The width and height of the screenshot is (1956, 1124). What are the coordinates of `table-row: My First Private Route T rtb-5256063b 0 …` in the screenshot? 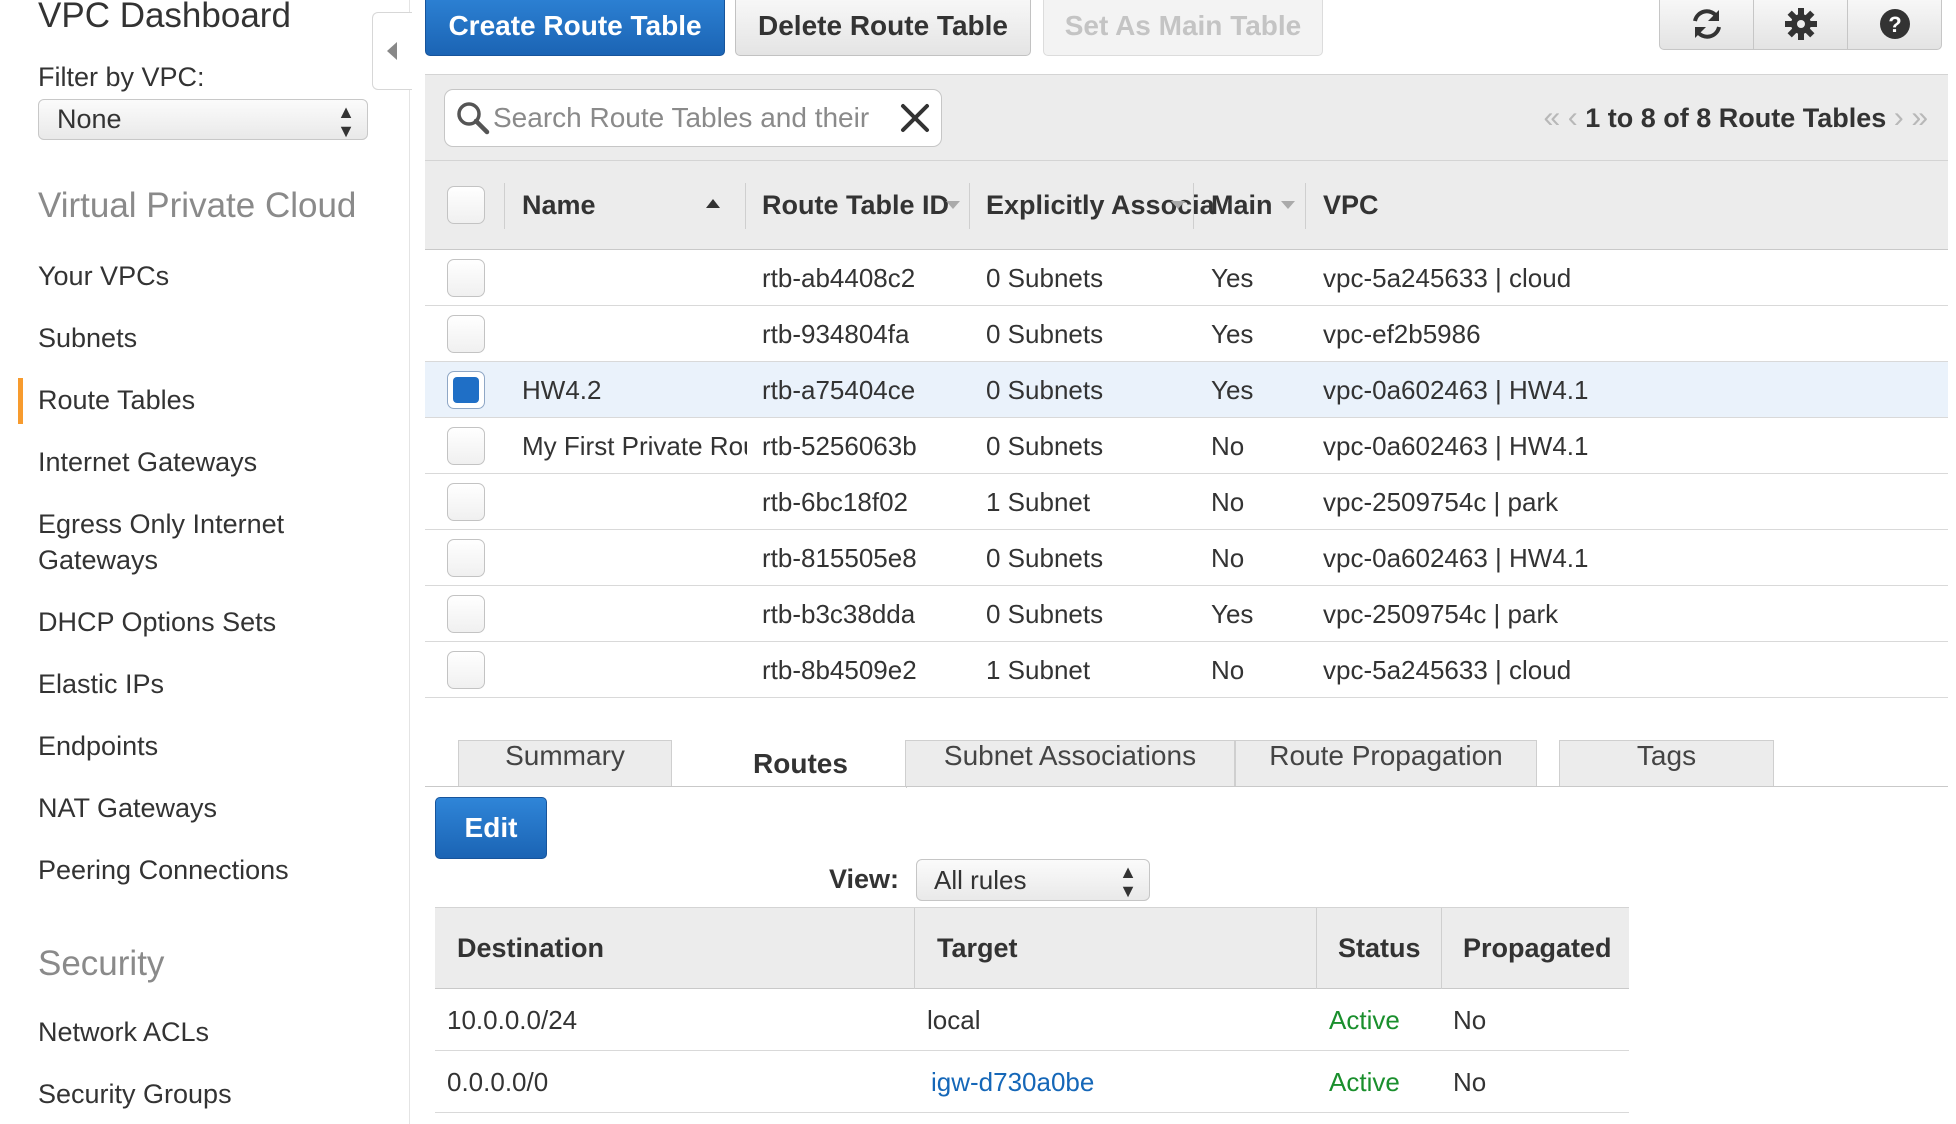 It's located at (1186, 446).